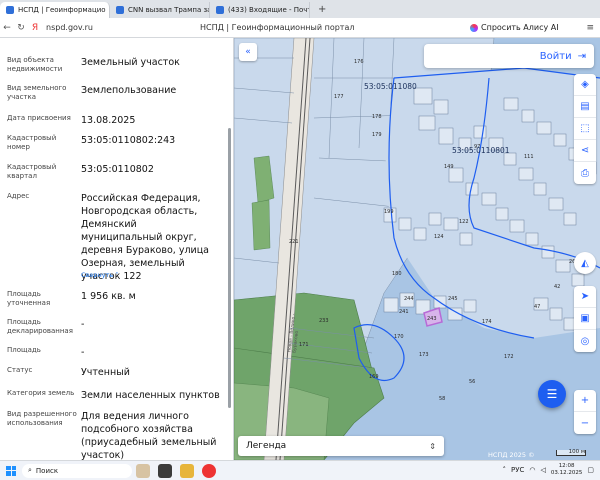 This screenshot has height=480, width=600. Describe the element at coordinates (40, 326) in the screenshot. I see `info-label: Площадь декларированная` at that location.